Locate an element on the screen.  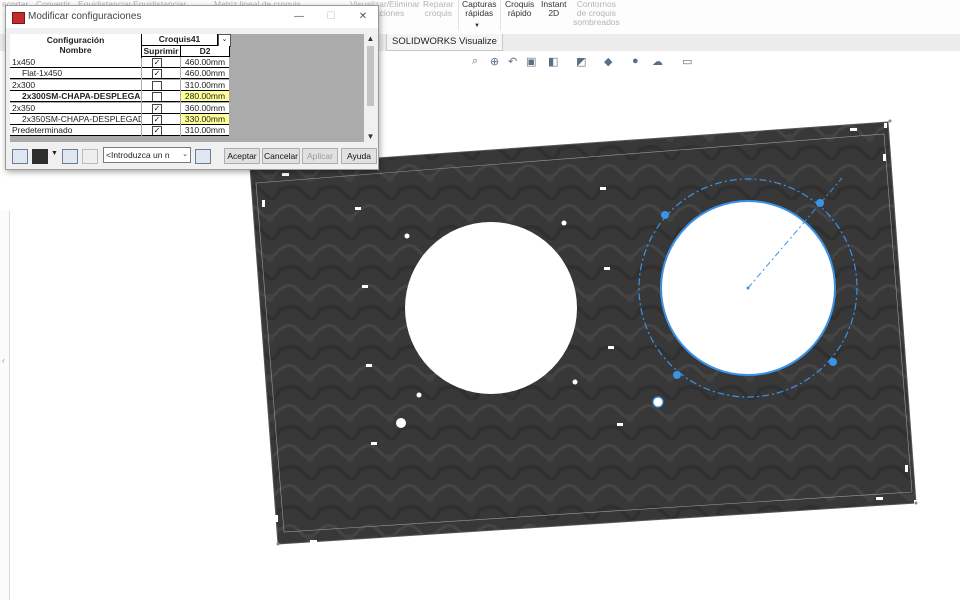
tab-solidworks-visualize: SOLIDWORKS Visualize is located at coordinates (444, 42).